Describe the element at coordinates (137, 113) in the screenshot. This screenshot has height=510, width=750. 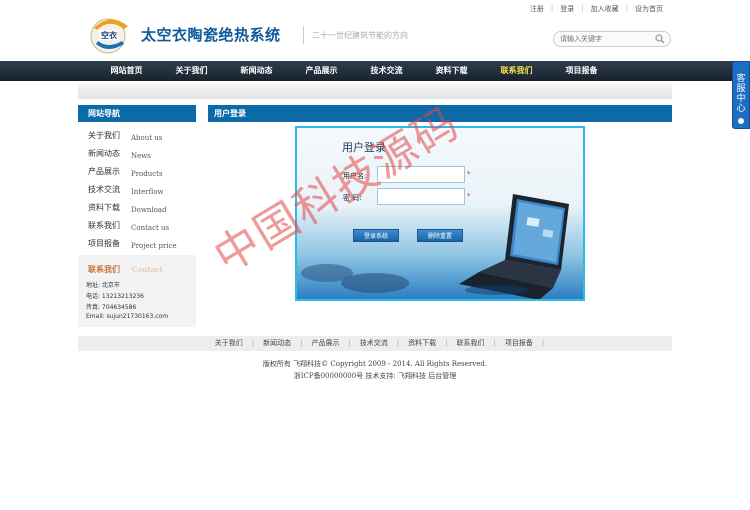
I see `left-nav-heading: 网站导航` at that location.